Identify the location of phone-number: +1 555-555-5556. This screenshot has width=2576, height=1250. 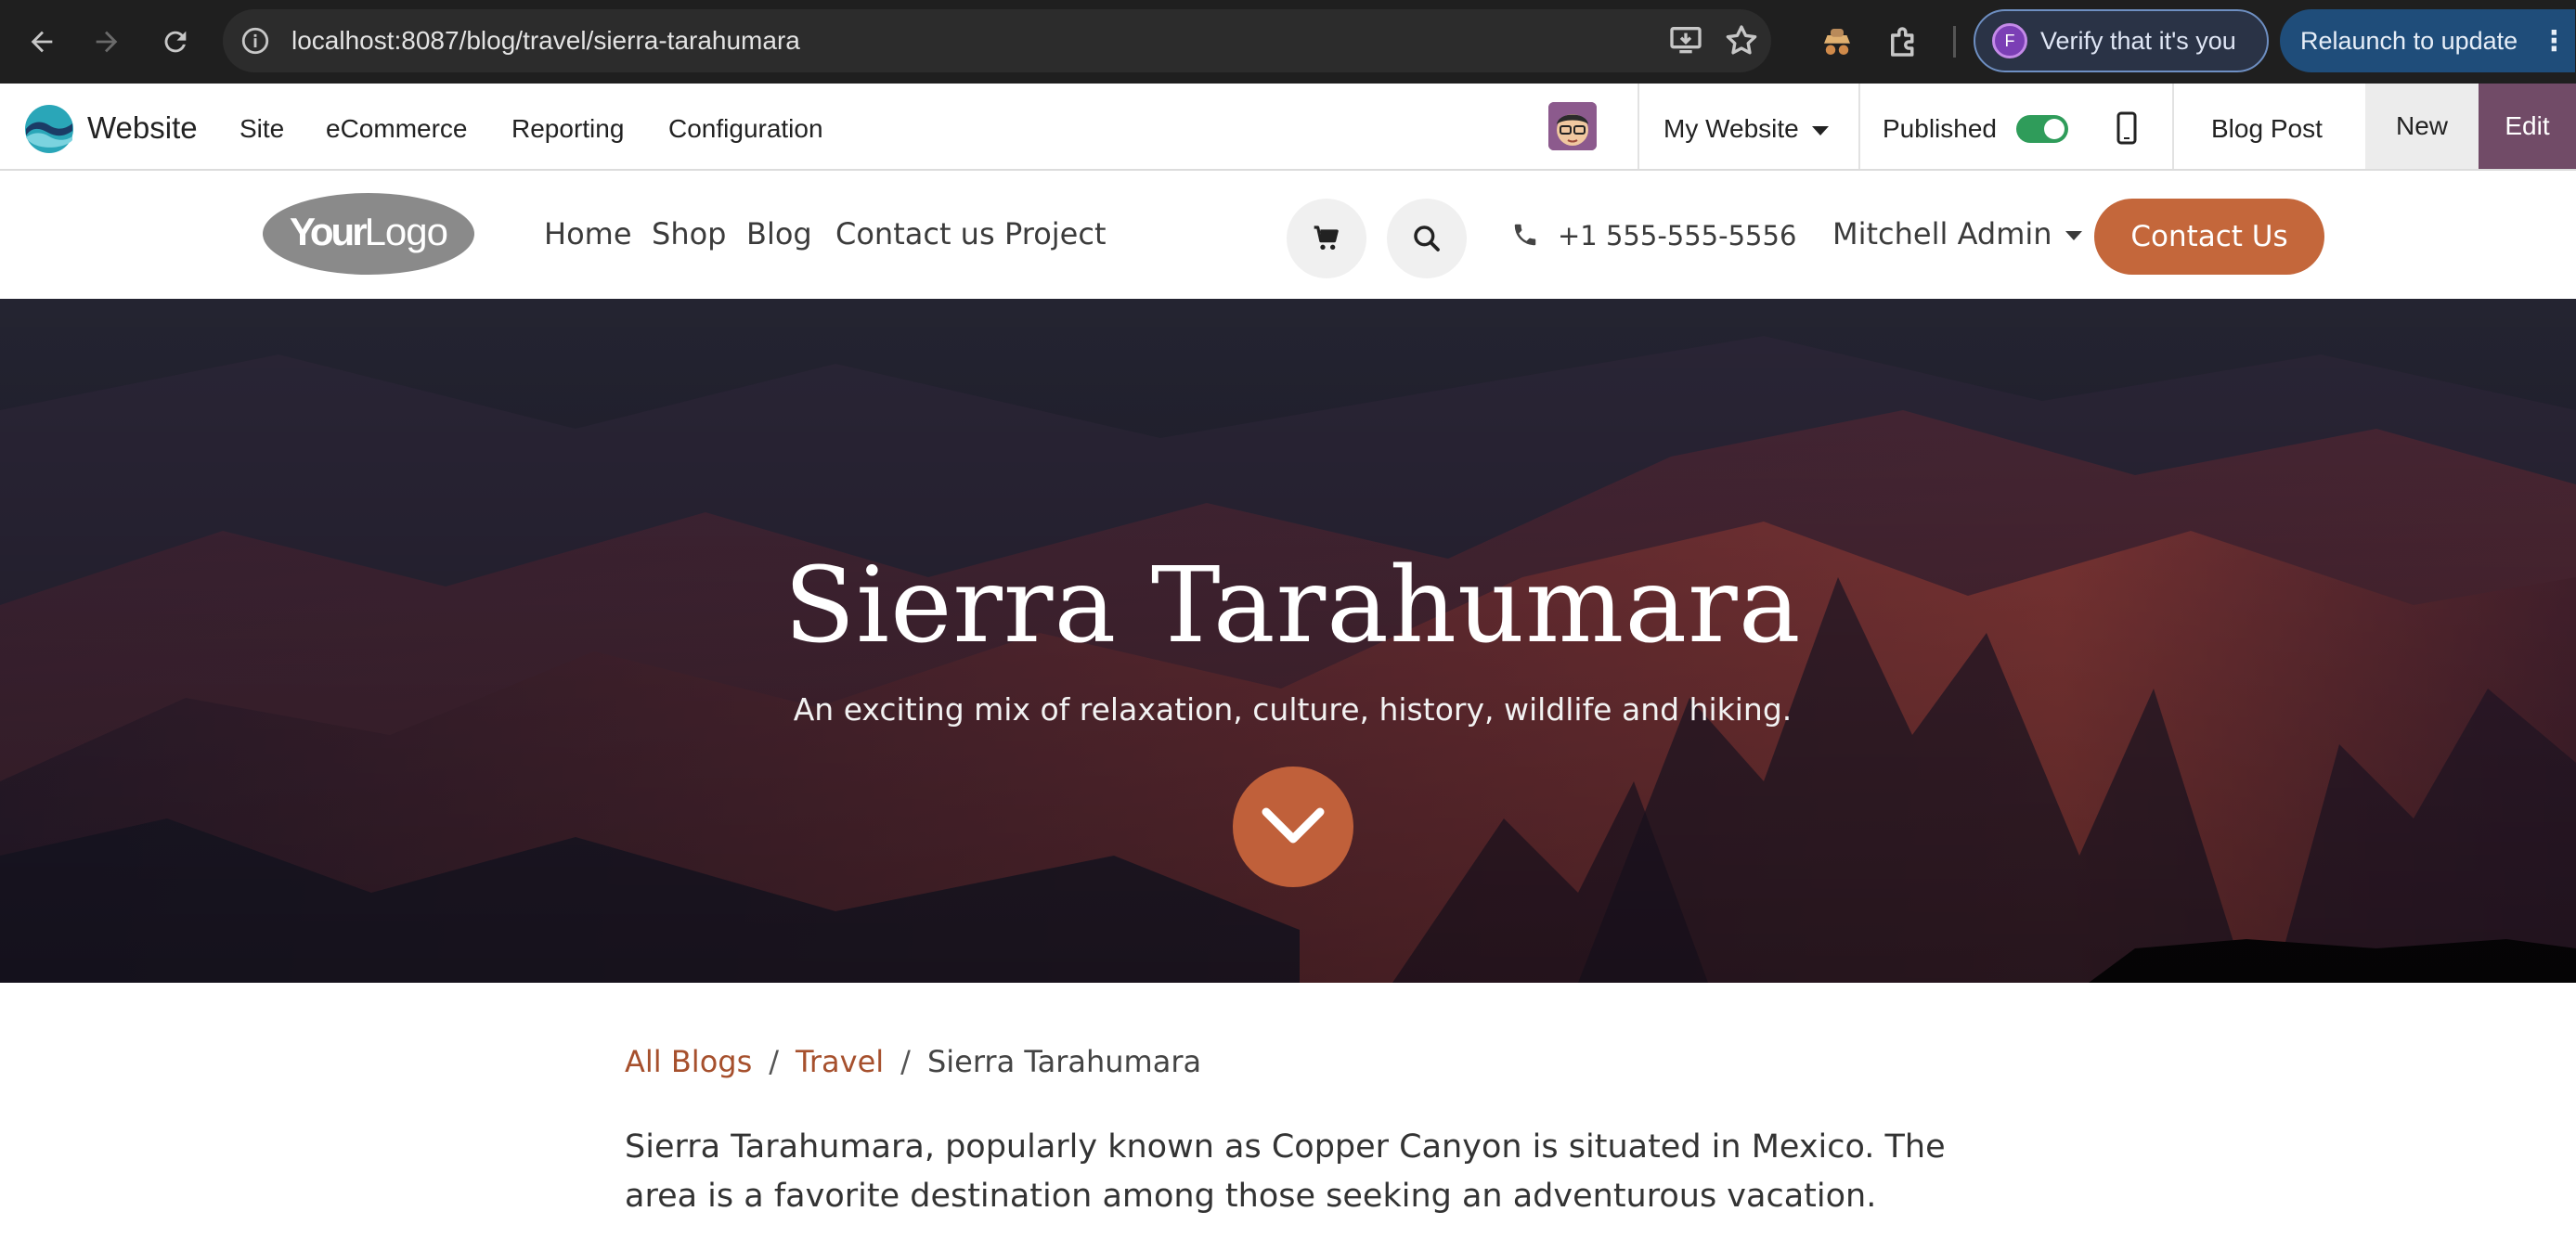
(1677, 235).